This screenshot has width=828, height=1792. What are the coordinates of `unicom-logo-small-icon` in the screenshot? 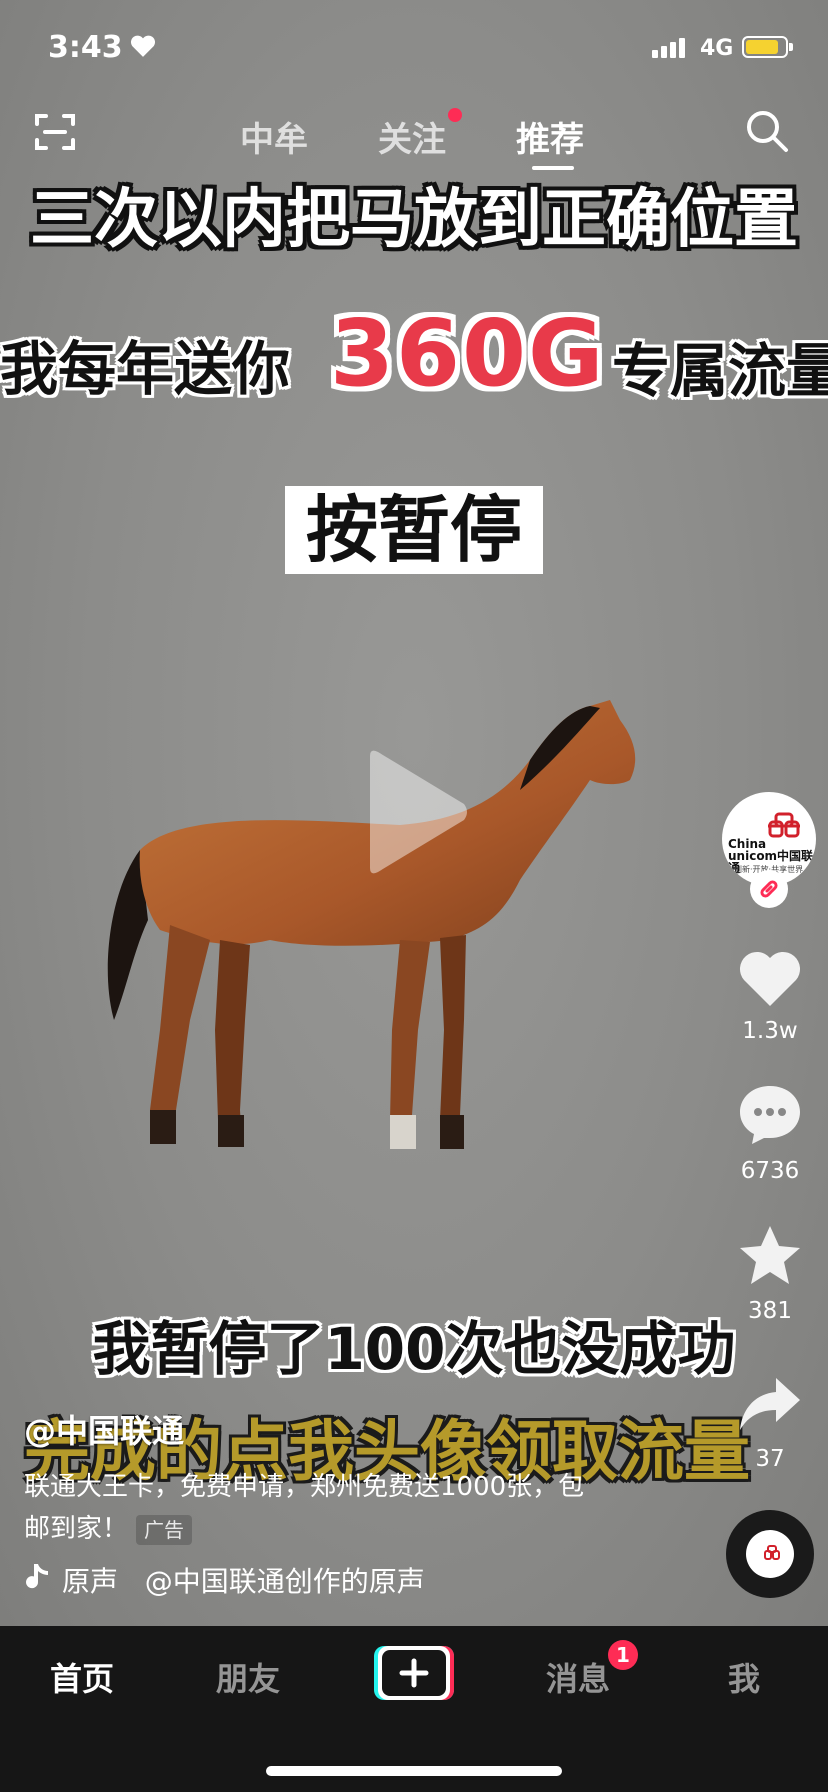 It's located at (772, 1552).